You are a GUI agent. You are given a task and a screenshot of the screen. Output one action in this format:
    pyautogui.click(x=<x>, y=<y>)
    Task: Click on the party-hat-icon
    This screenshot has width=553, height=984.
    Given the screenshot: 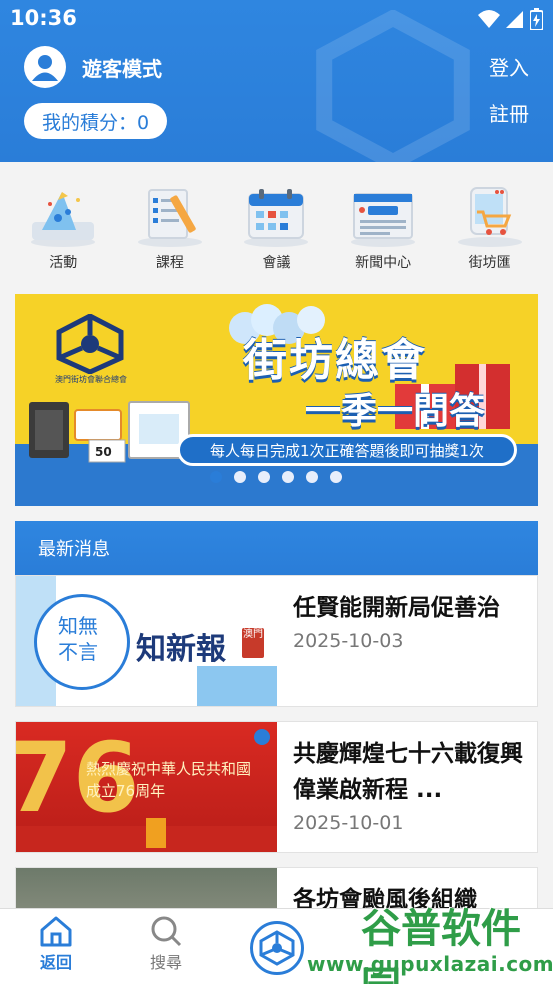 What is the action you would take?
    pyautogui.click(x=63, y=219)
    